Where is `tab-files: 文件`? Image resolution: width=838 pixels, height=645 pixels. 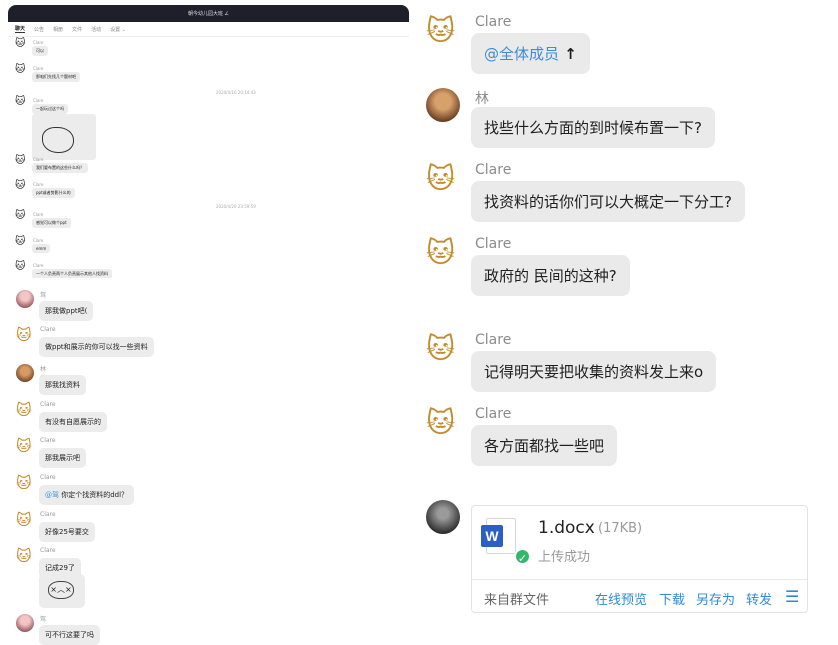 tab-files: 文件 is located at coordinates (77, 29).